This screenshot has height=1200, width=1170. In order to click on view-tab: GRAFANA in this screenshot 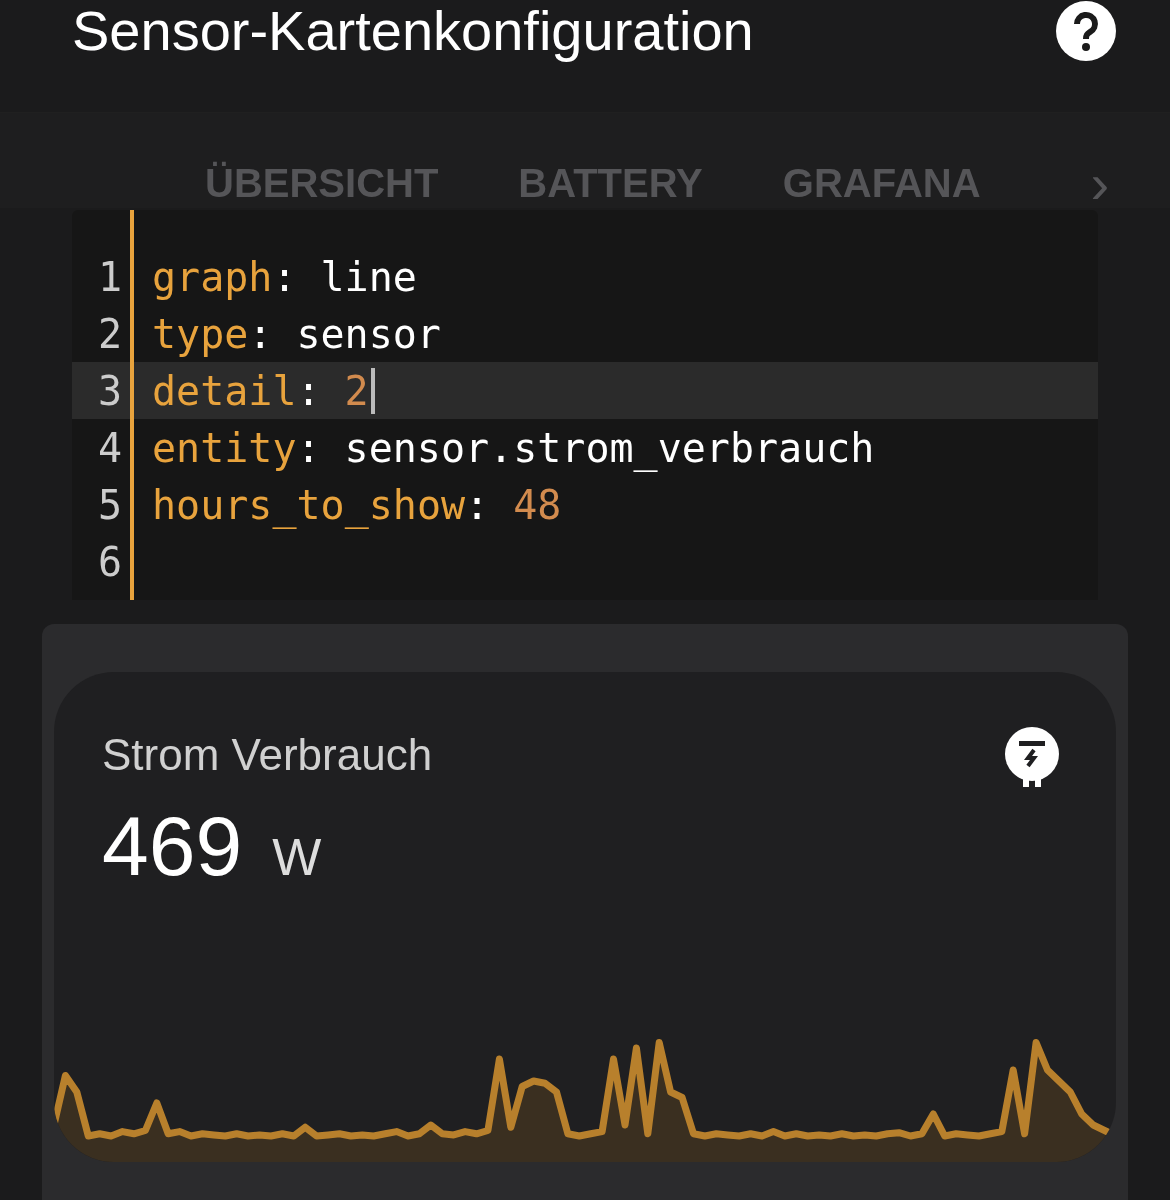, I will do `click(881, 183)`.